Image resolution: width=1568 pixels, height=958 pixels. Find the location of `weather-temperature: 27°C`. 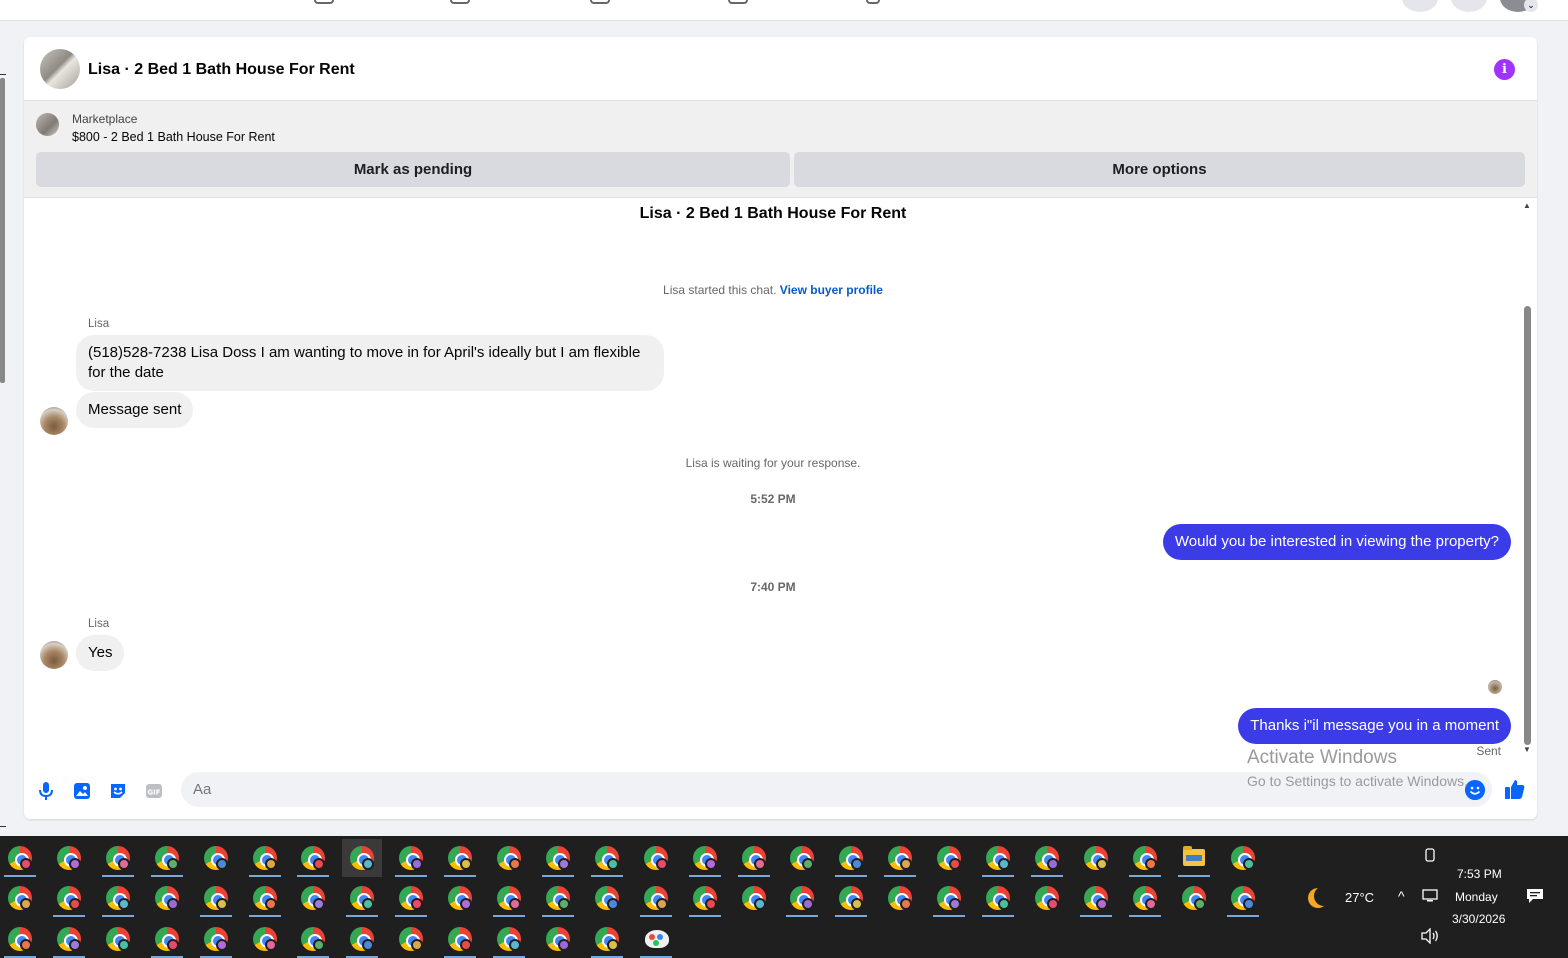

weather-temperature: 27°C is located at coordinates (1359, 897).